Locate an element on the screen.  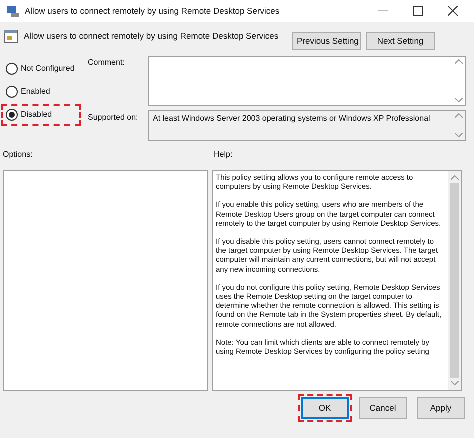
policy-icon is located at coordinates (11, 36).